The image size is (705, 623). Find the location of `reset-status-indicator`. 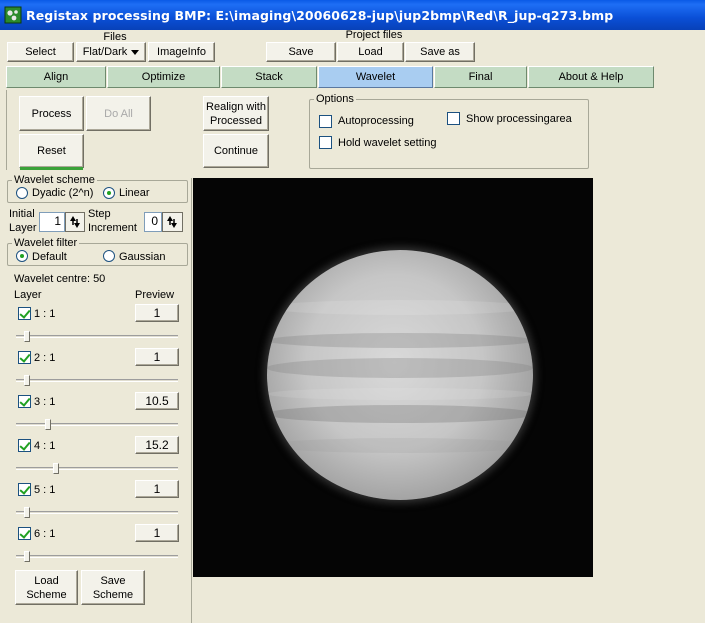

reset-status-indicator is located at coordinates (51, 168).